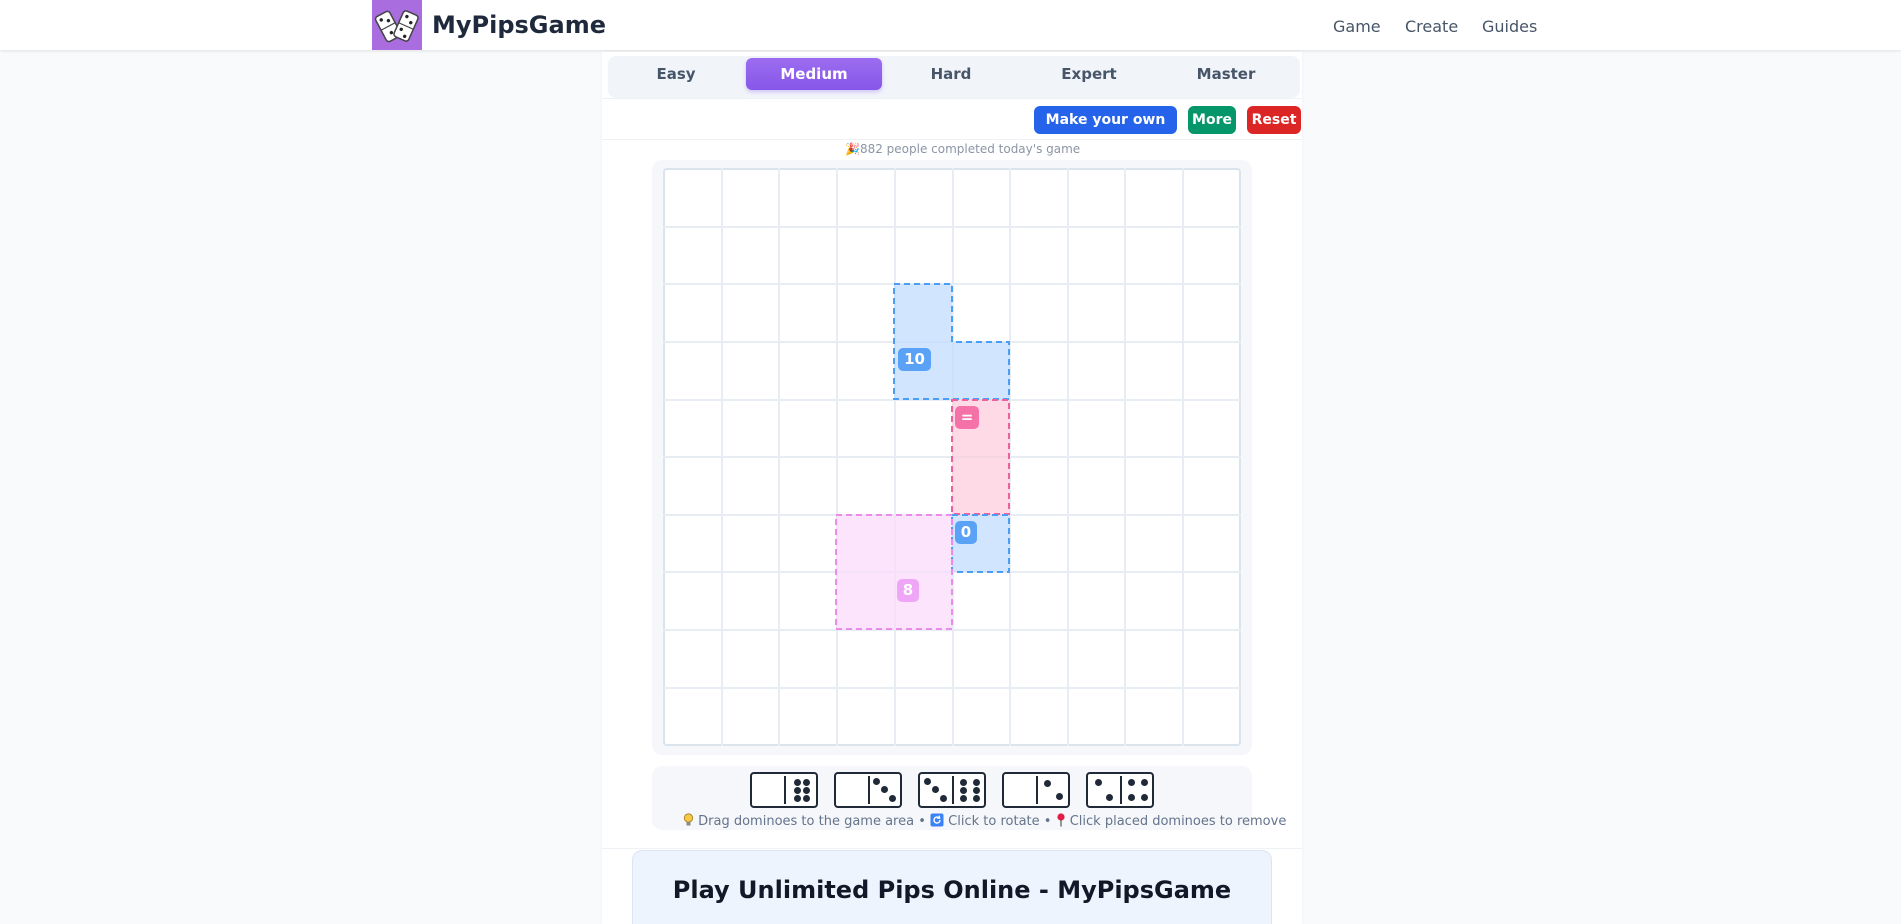 The height and width of the screenshot is (924, 1901). What do you see at coordinates (937, 822) in the screenshot?
I see `rotate-icon` at bounding box center [937, 822].